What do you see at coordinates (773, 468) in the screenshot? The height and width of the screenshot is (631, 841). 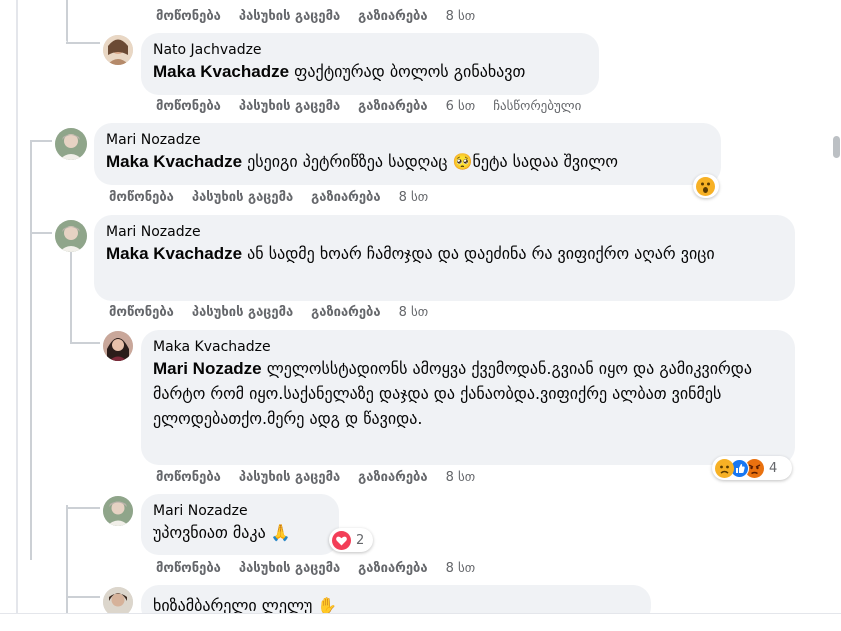 I see `reaction-count: 4` at bounding box center [773, 468].